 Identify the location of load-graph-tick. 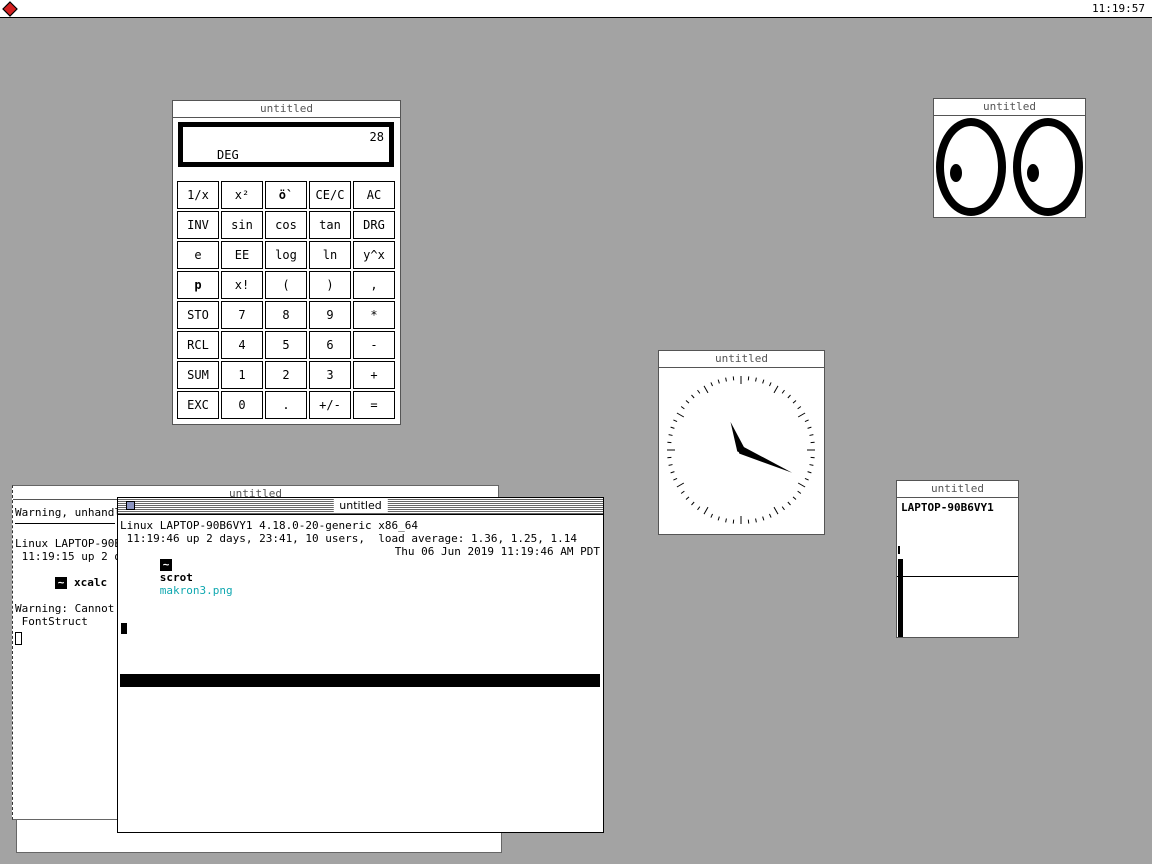
(899, 550).